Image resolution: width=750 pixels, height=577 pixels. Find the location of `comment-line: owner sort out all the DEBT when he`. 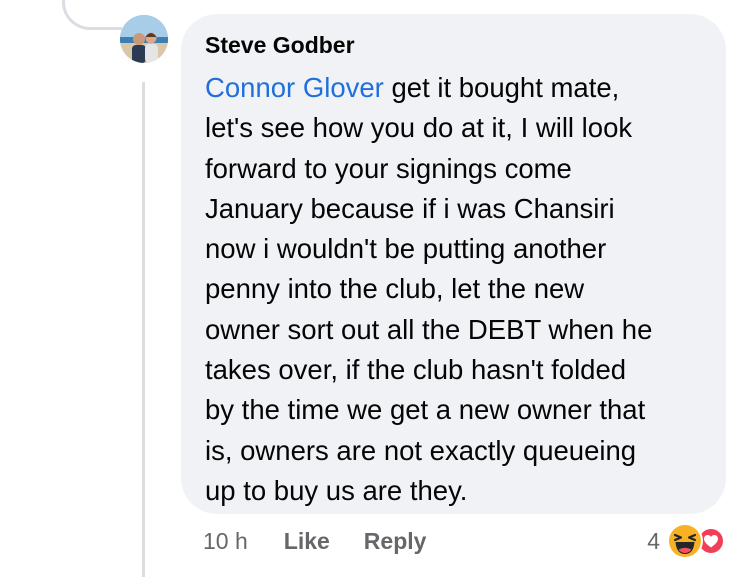

comment-line: owner sort out all the DEBT when he is located at coordinates (429, 329).